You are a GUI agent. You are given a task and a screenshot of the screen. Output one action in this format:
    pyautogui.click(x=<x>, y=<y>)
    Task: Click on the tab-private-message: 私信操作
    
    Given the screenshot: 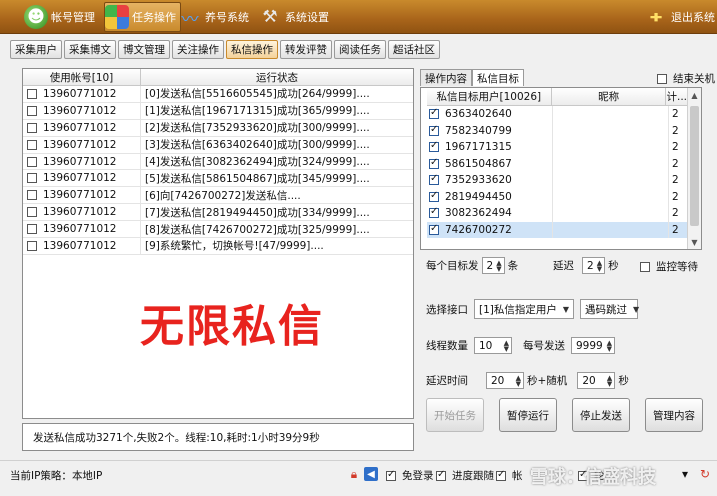 What is the action you would take?
    pyautogui.click(x=252, y=49)
    